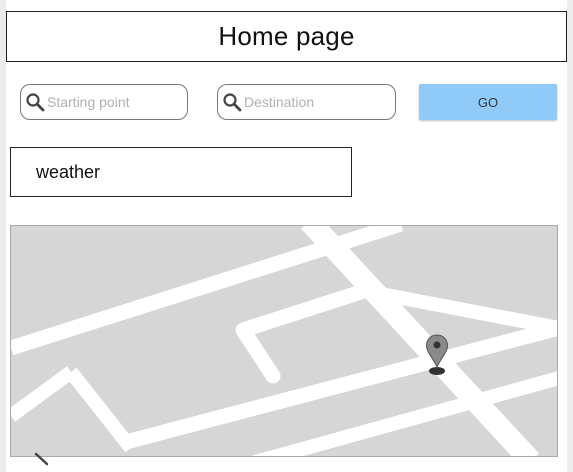 The image size is (573, 472). I want to click on weather-panel: weather, so click(181, 172).